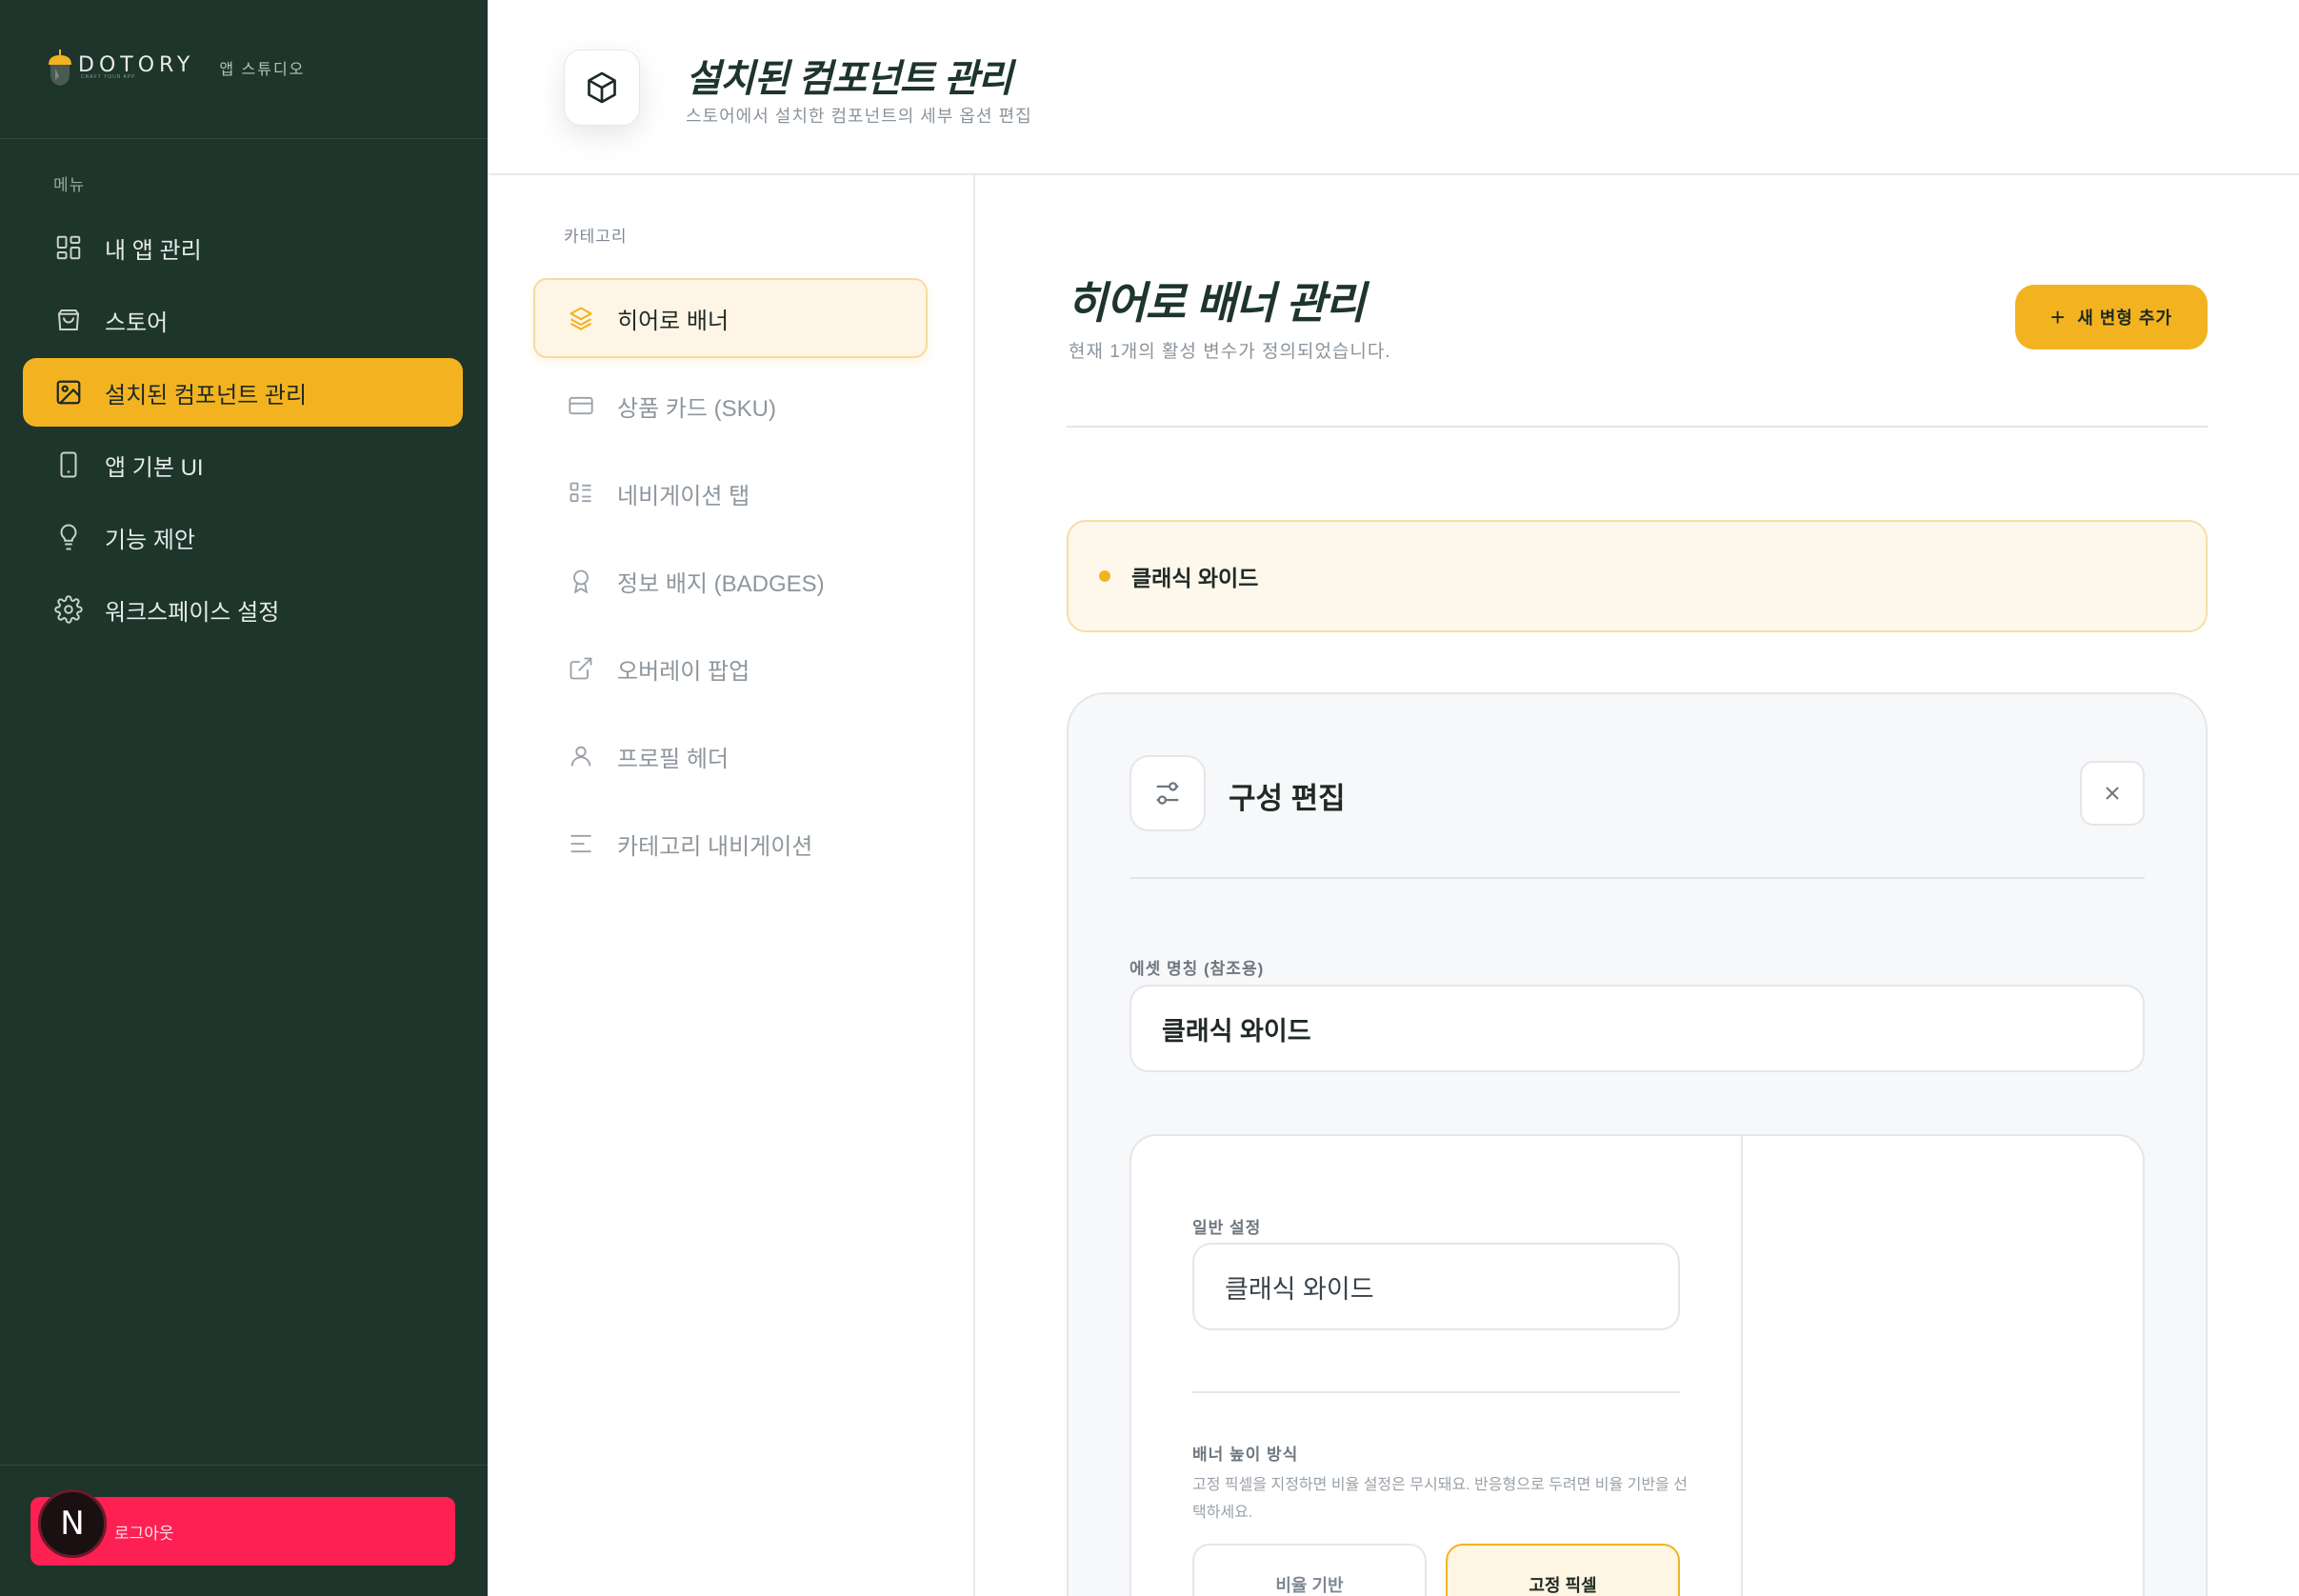  I want to click on sidebar-item-app-base-ui: 앱 기본 UI, so click(243, 464).